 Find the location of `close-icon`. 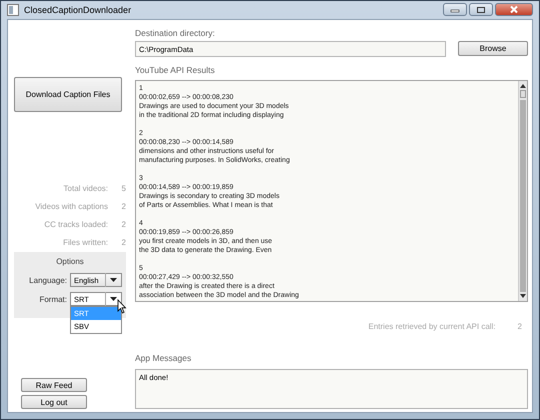

close-icon is located at coordinates (514, 9).